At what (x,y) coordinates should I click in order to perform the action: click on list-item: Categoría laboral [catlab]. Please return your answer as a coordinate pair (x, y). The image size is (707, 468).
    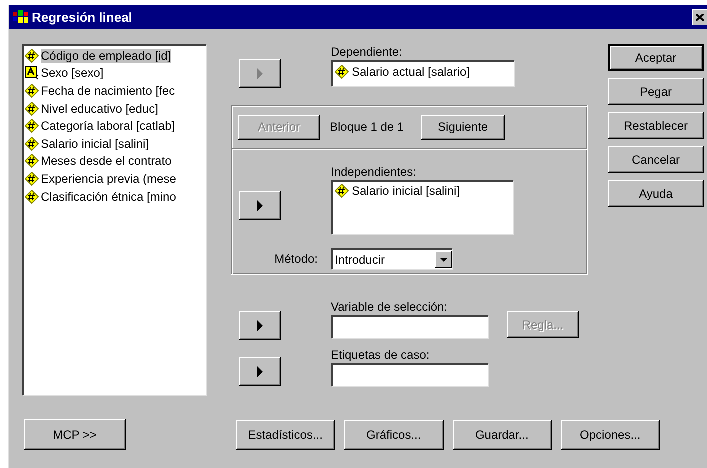
    Looking at the image, I should click on (115, 126).